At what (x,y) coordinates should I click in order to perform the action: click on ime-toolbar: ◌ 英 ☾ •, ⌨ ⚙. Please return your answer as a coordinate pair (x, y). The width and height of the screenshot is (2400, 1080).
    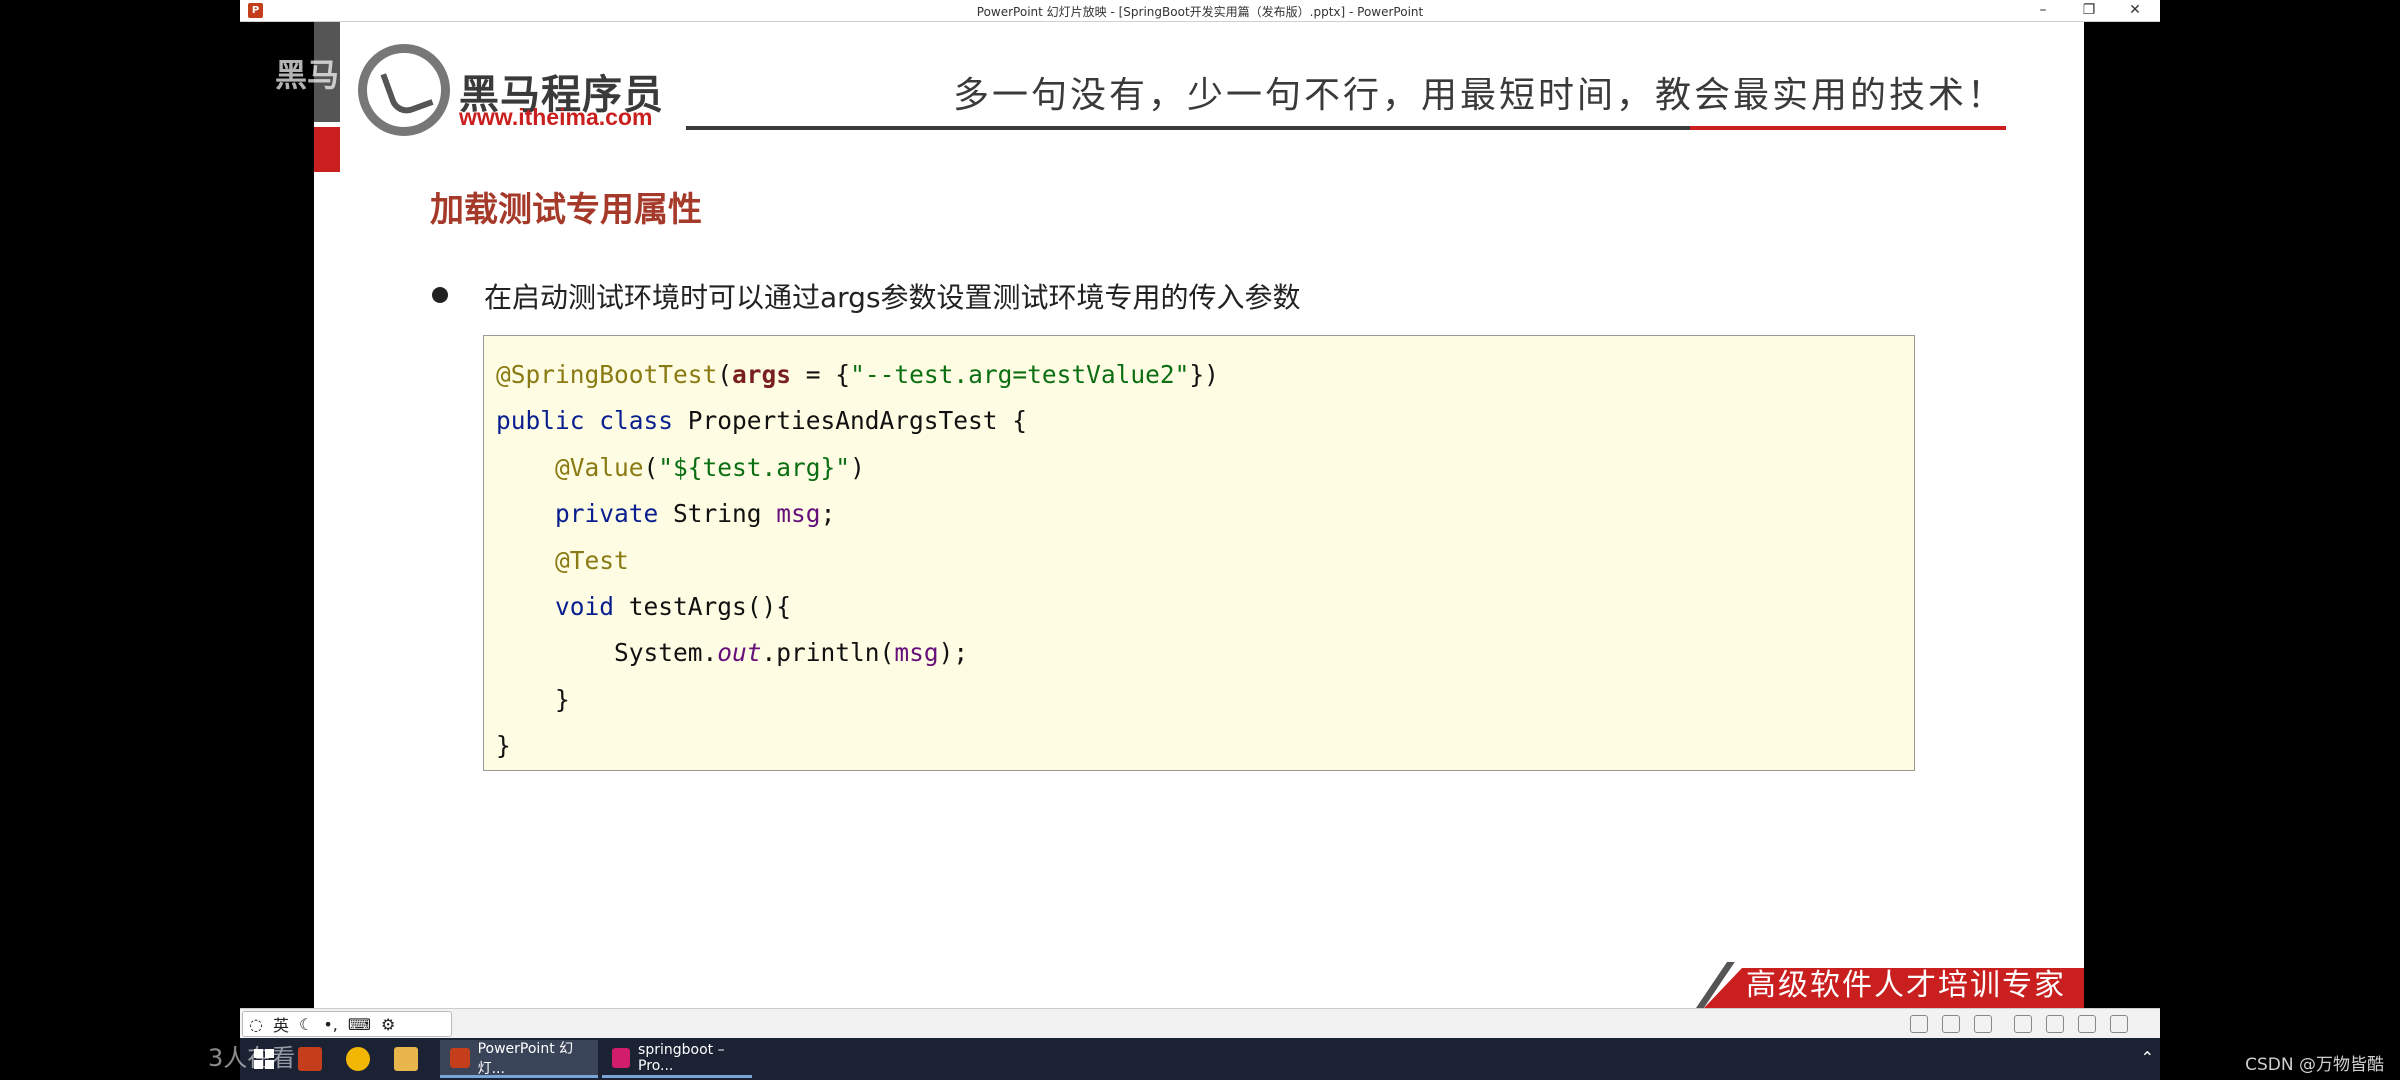
    Looking at the image, I should click on (347, 1024).